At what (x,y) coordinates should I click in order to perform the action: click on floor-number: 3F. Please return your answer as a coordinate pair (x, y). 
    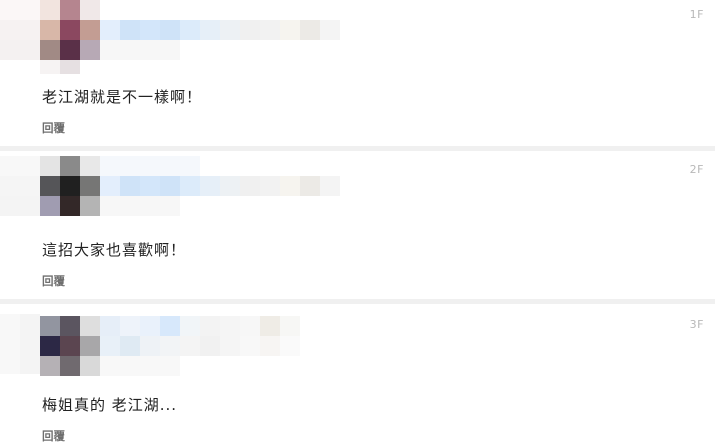
    Looking at the image, I should click on (696, 324).